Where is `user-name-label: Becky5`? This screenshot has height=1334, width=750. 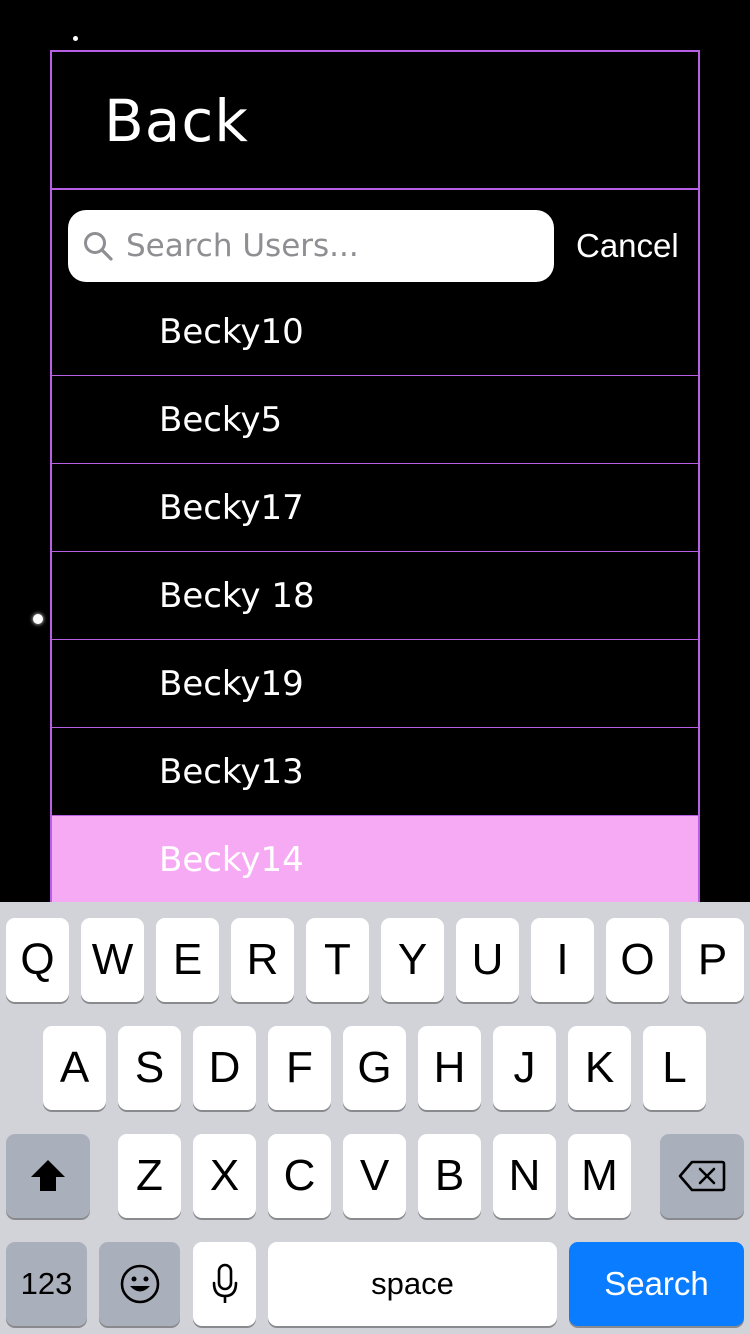 user-name-label: Becky5 is located at coordinates (221, 420).